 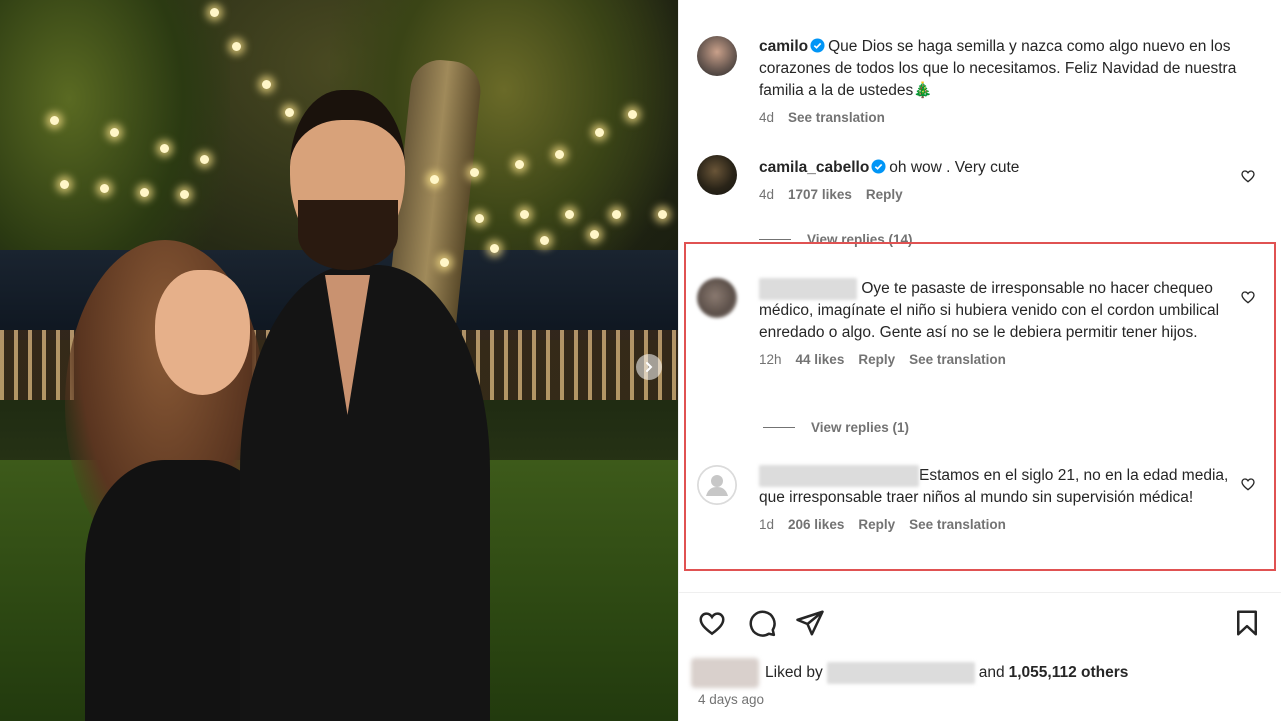 I want to click on comment-username: camila_cabello, so click(x=814, y=167).